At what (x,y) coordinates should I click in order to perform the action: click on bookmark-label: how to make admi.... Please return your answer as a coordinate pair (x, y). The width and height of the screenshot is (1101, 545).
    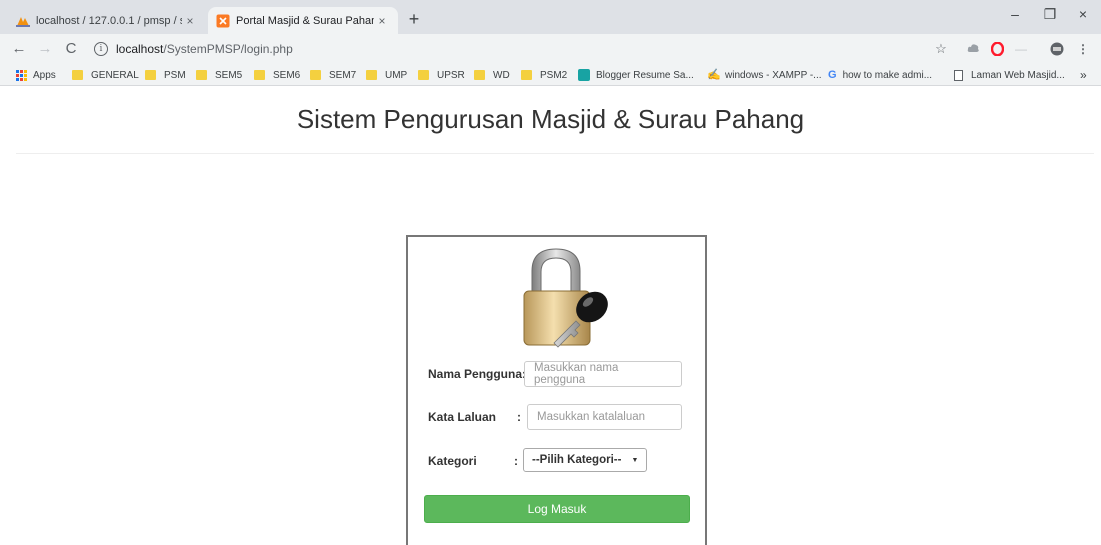
    Looking at the image, I should click on (887, 75).